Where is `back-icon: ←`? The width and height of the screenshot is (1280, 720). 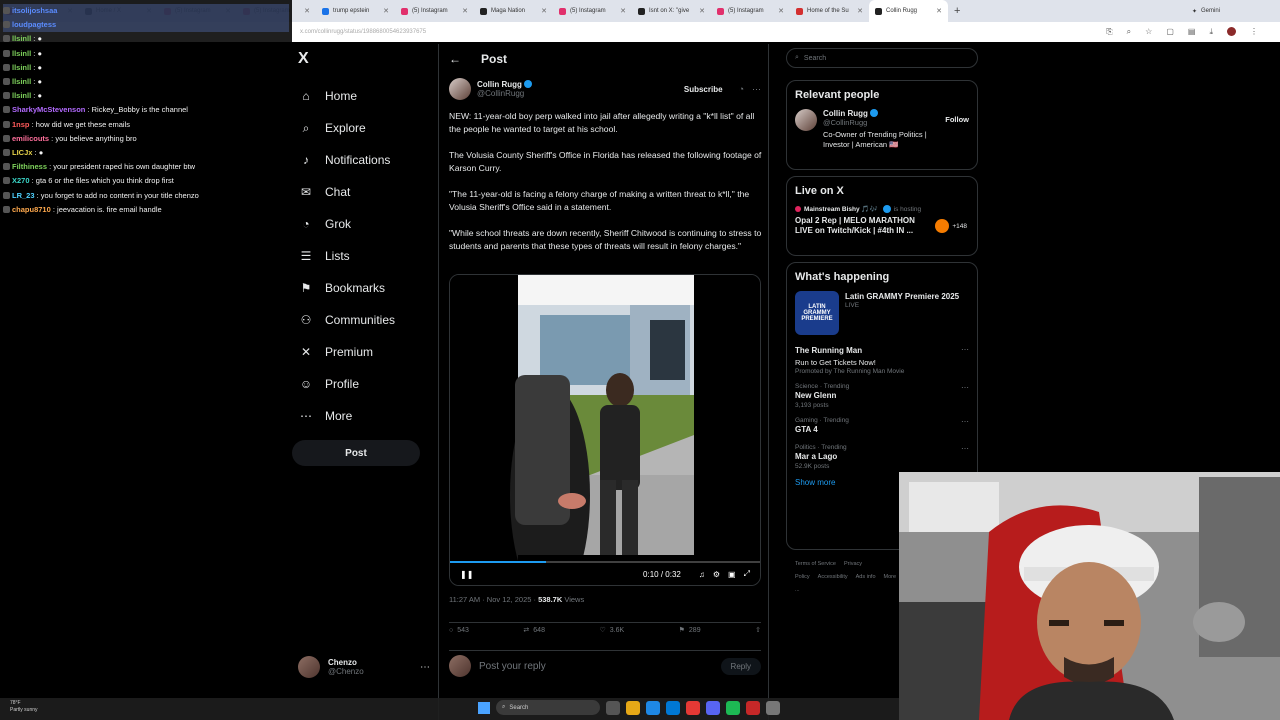 back-icon: ← is located at coordinates (455, 59).